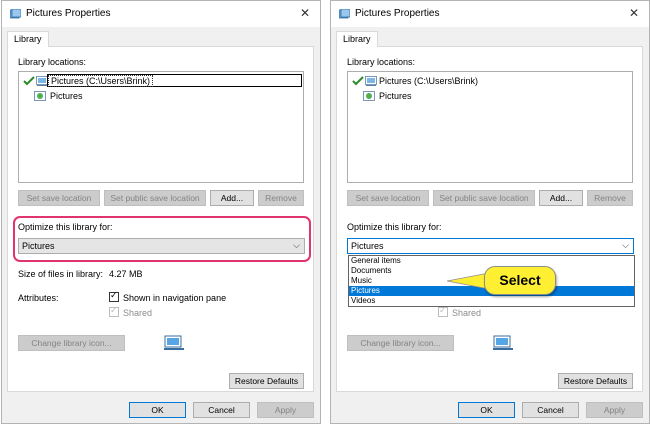 The image size is (650, 424). I want to click on show-in-nav-checkbox: ✓, so click(114, 296).